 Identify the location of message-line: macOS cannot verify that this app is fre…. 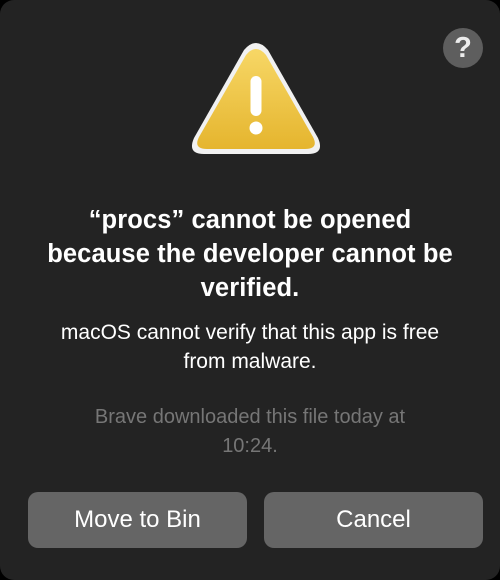
(250, 332).